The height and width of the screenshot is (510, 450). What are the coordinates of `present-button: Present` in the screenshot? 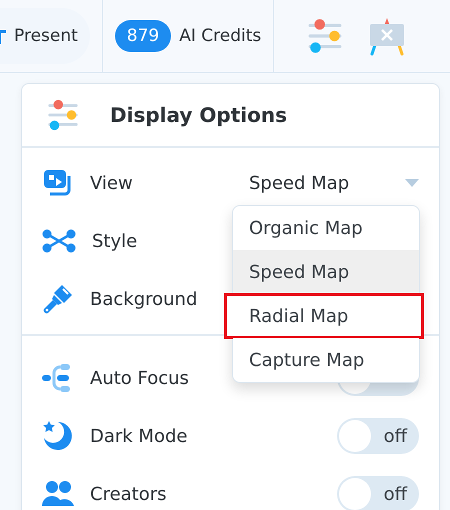 It's located at (45, 36).